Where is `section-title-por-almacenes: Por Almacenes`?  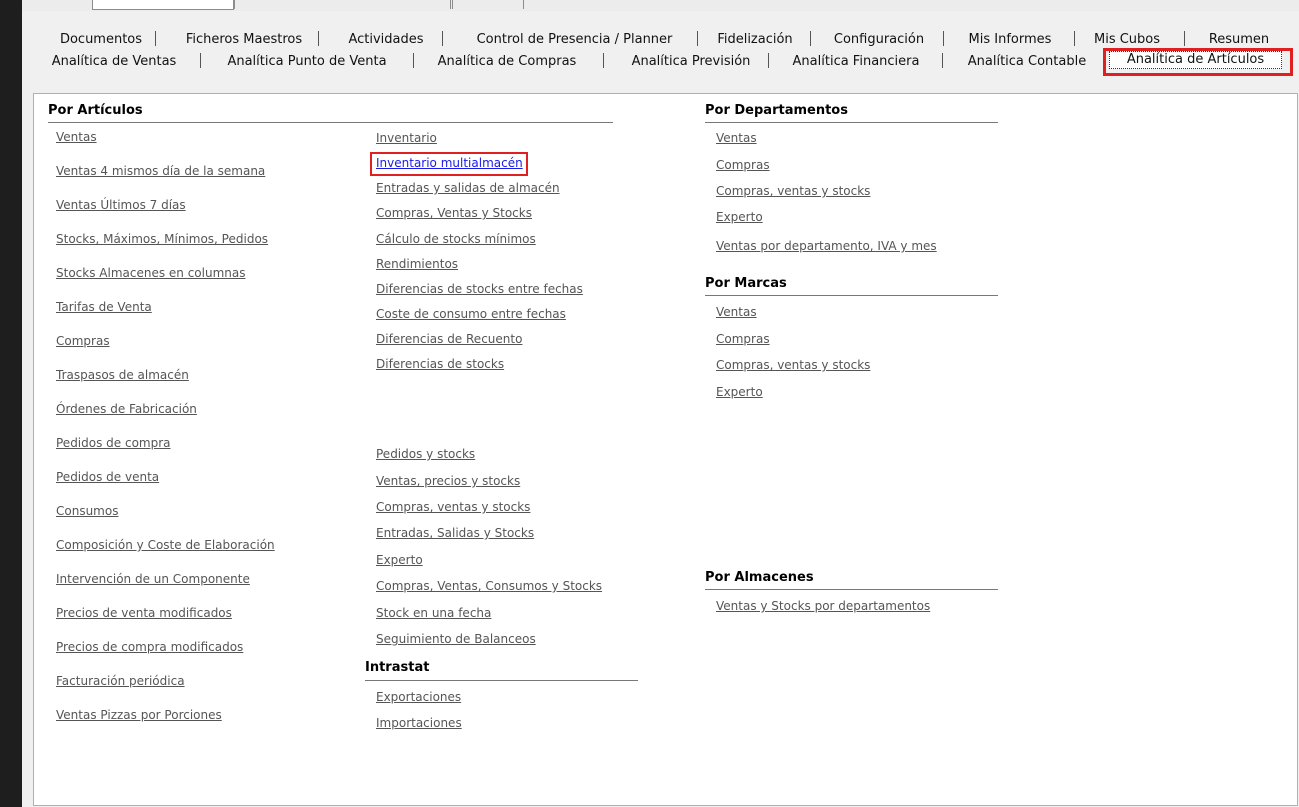 section-title-por-almacenes: Por Almacenes is located at coordinates (759, 577).